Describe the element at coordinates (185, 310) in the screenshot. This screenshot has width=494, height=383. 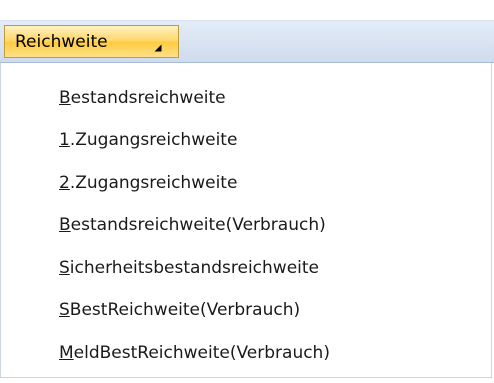
I see `menu-item-label-rest: BestReichweite(Verbrauch)` at that location.